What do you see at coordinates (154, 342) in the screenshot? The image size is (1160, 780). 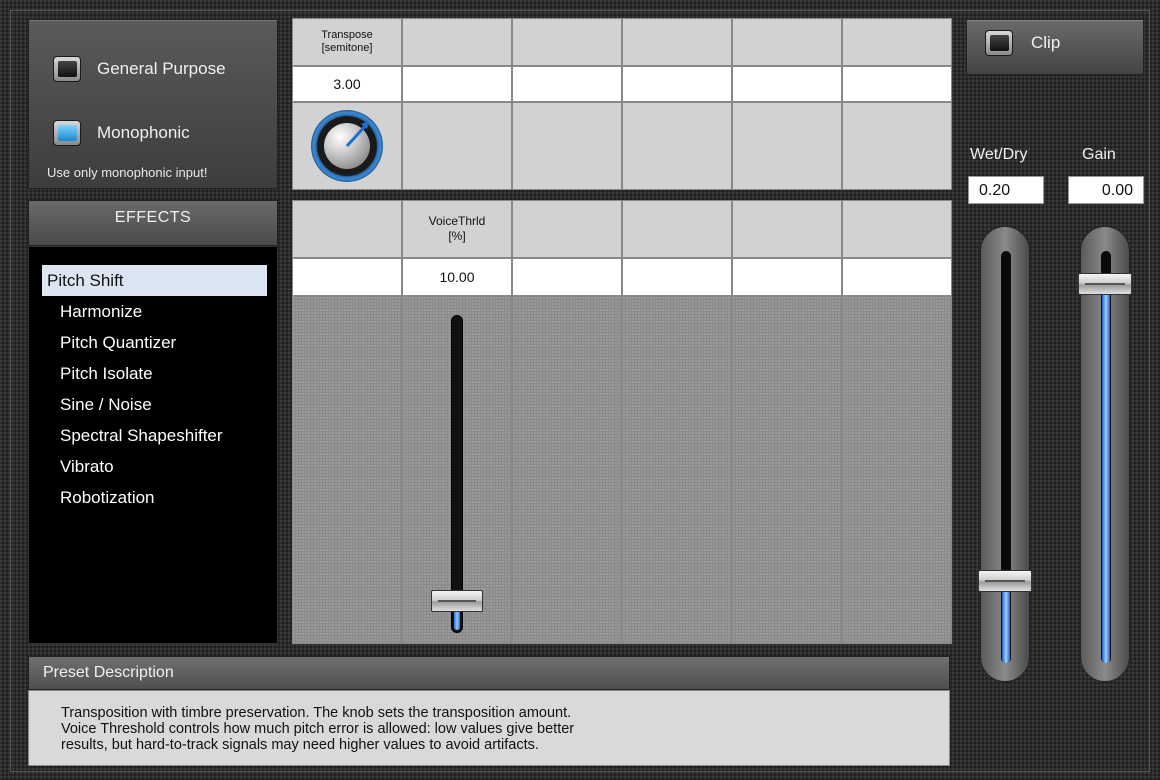 I see `effect-item-pitch-quantizer: Pitch Quantizer` at bounding box center [154, 342].